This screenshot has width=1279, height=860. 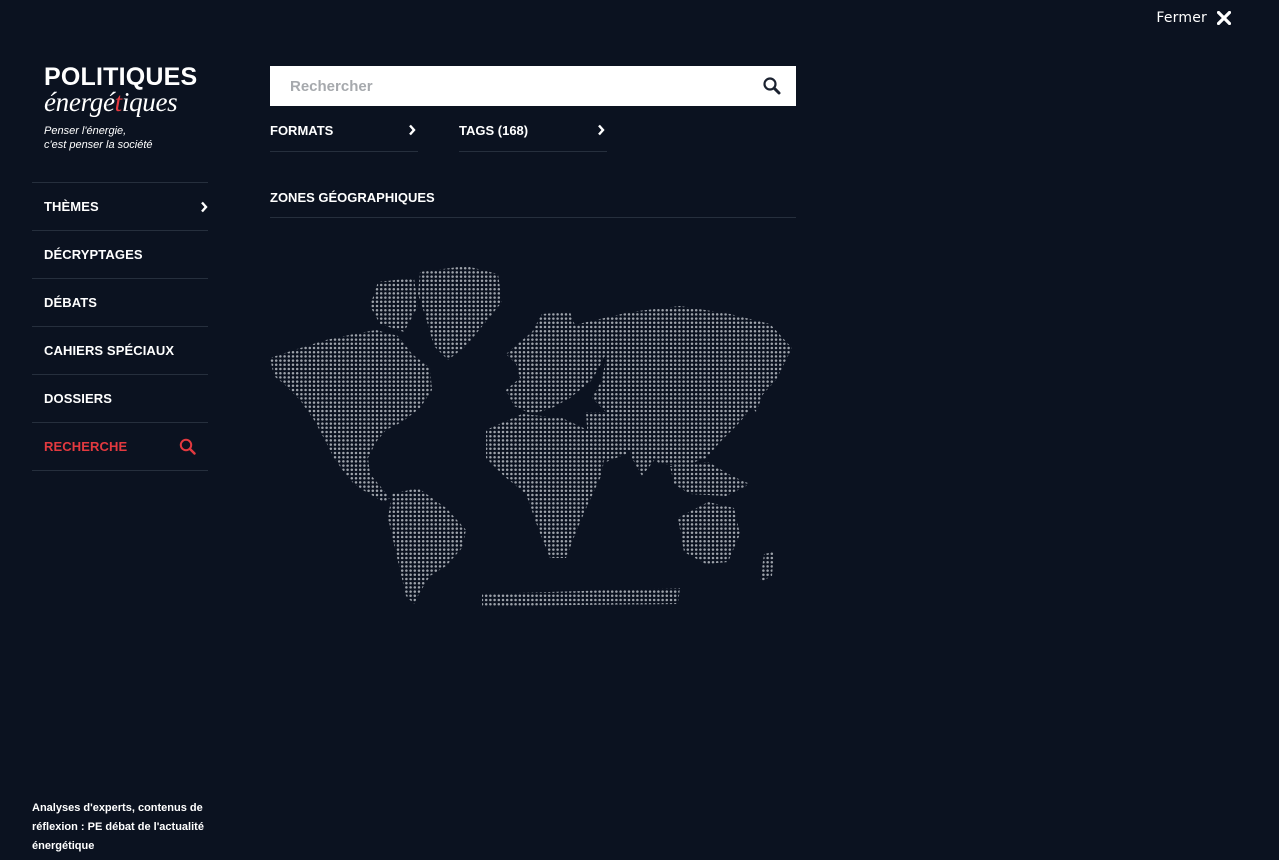 I want to click on nav-item-label: THÈMES, so click(x=71, y=206).